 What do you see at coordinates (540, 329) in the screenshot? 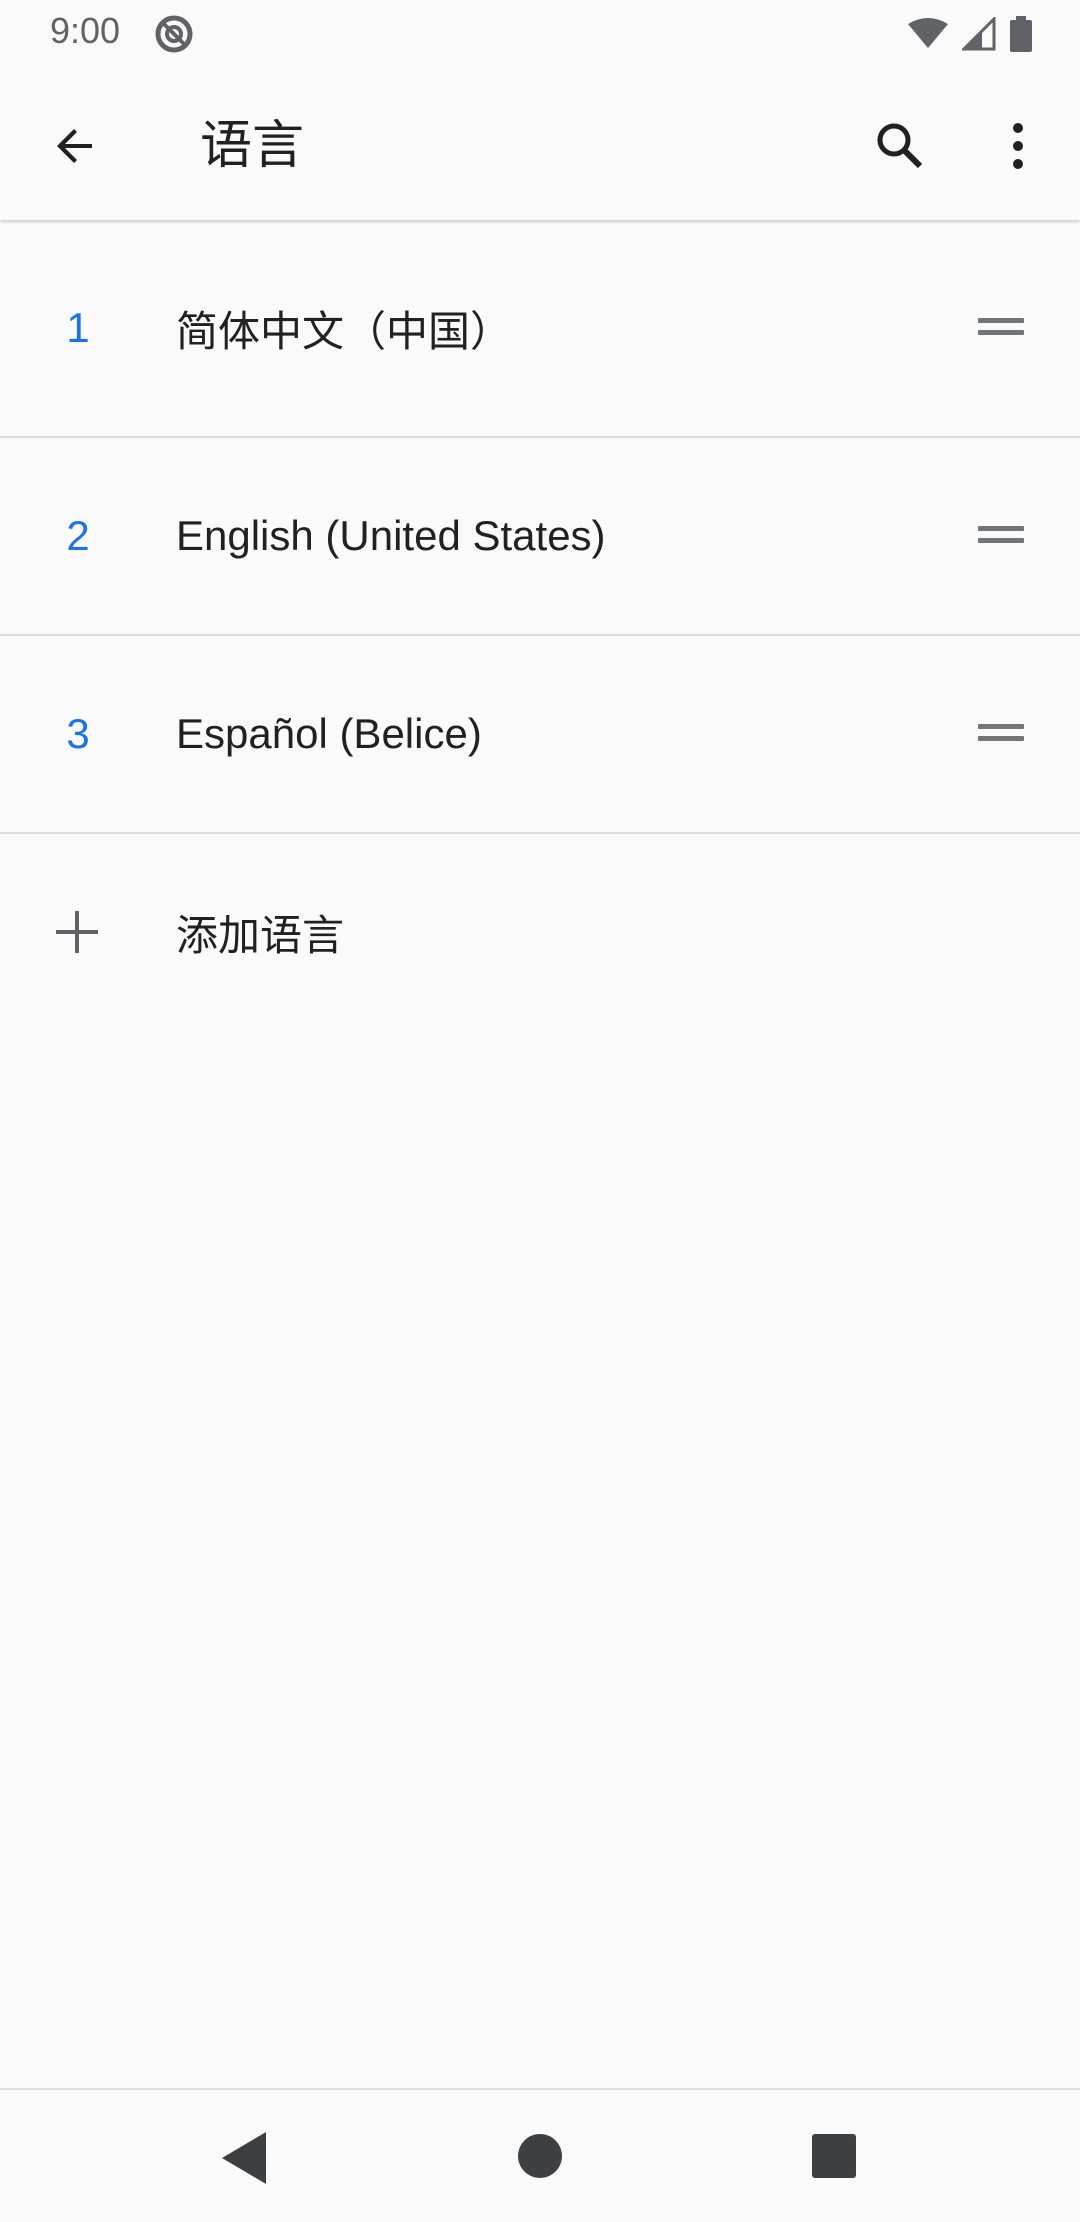
I see `language-row: 1 简体中文（中国）` at bounding box center [540, 329].